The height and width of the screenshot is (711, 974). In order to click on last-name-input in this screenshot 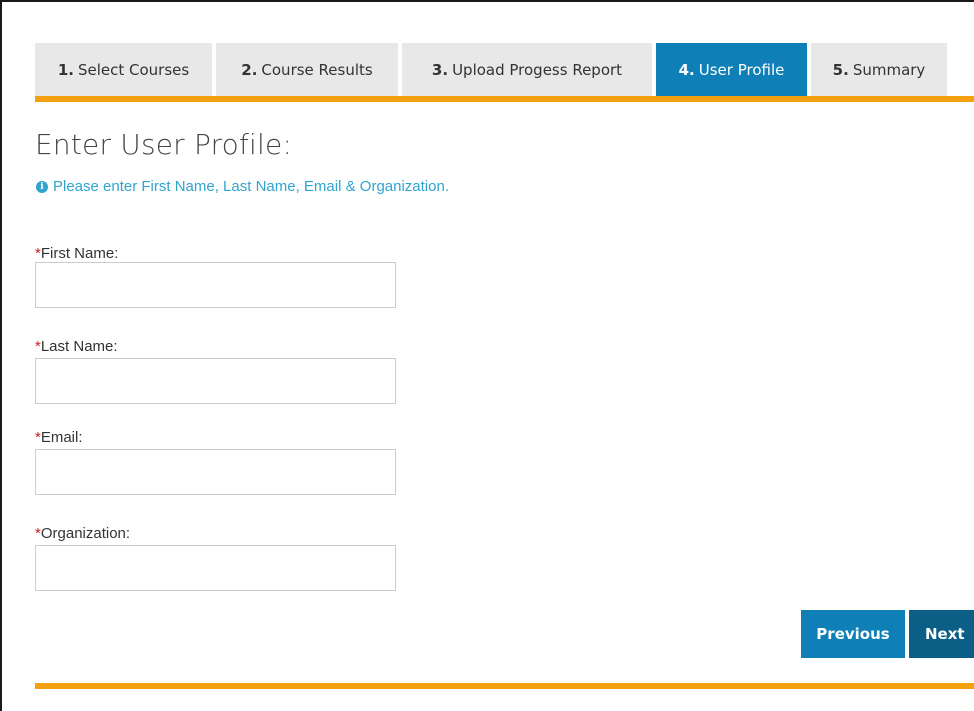, I will do `click(215, 381)`.